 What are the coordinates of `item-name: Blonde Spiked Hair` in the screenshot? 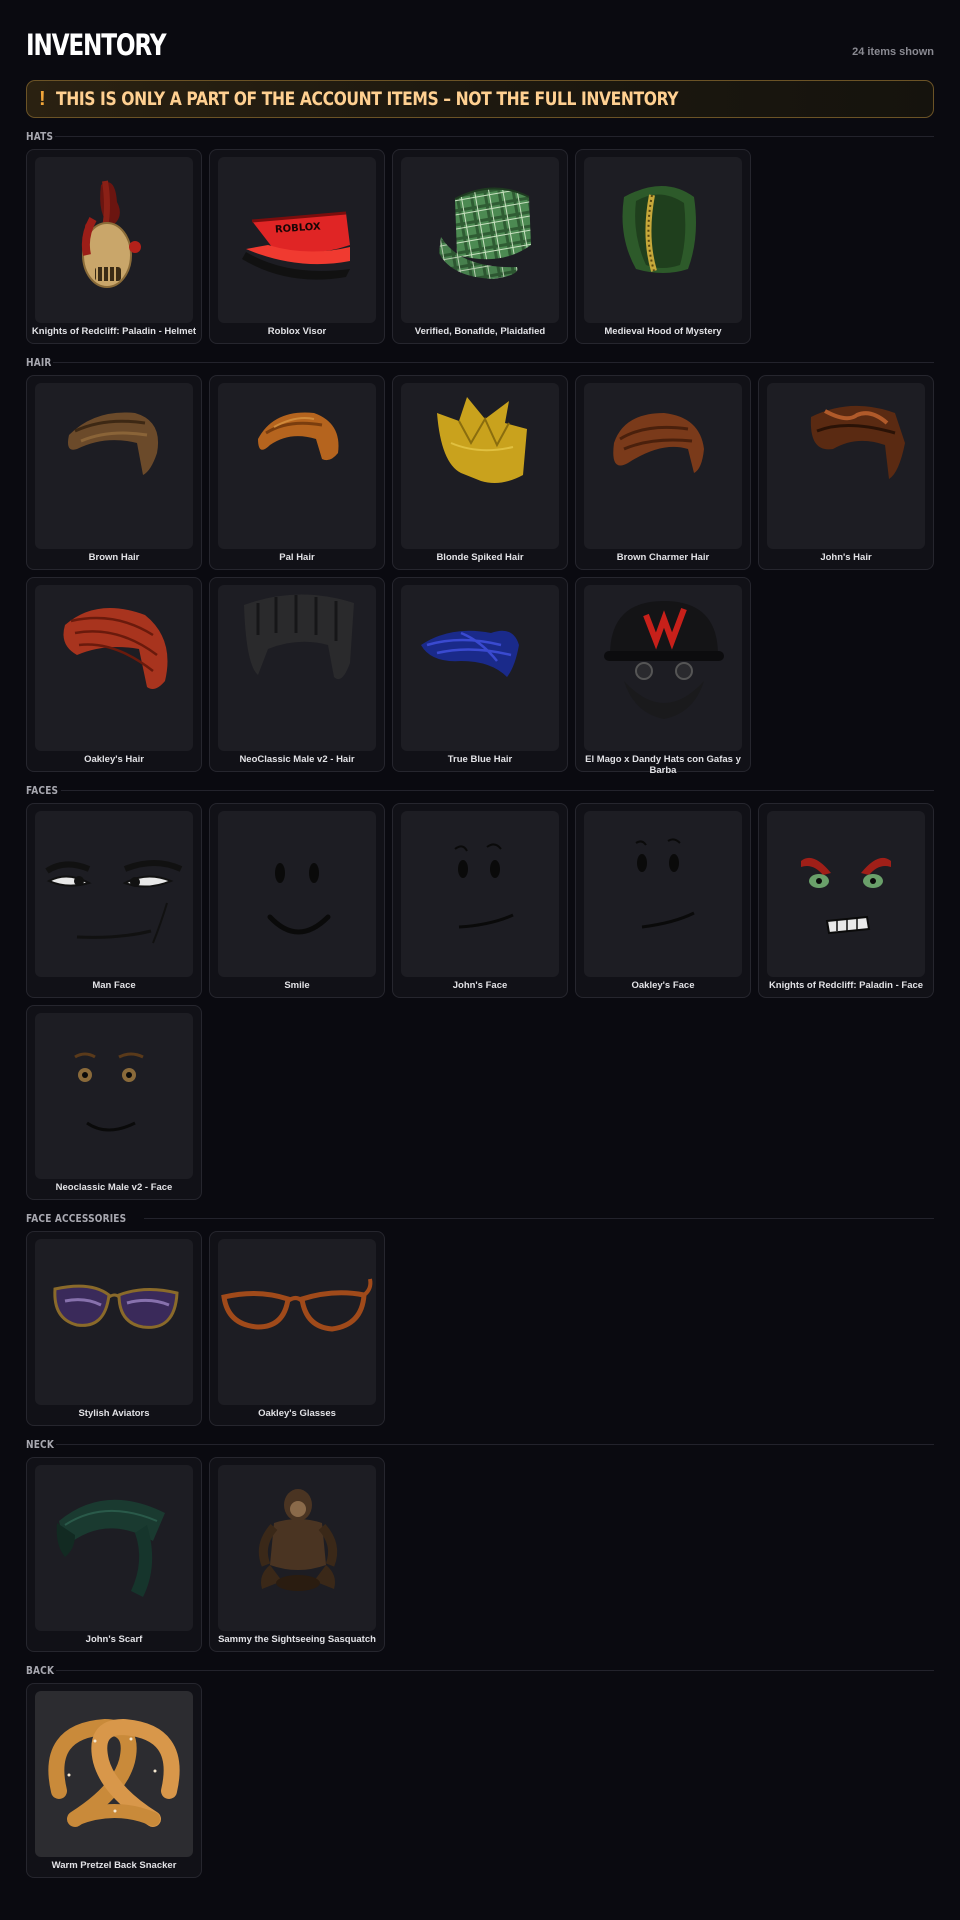 It's located at (480, 557).